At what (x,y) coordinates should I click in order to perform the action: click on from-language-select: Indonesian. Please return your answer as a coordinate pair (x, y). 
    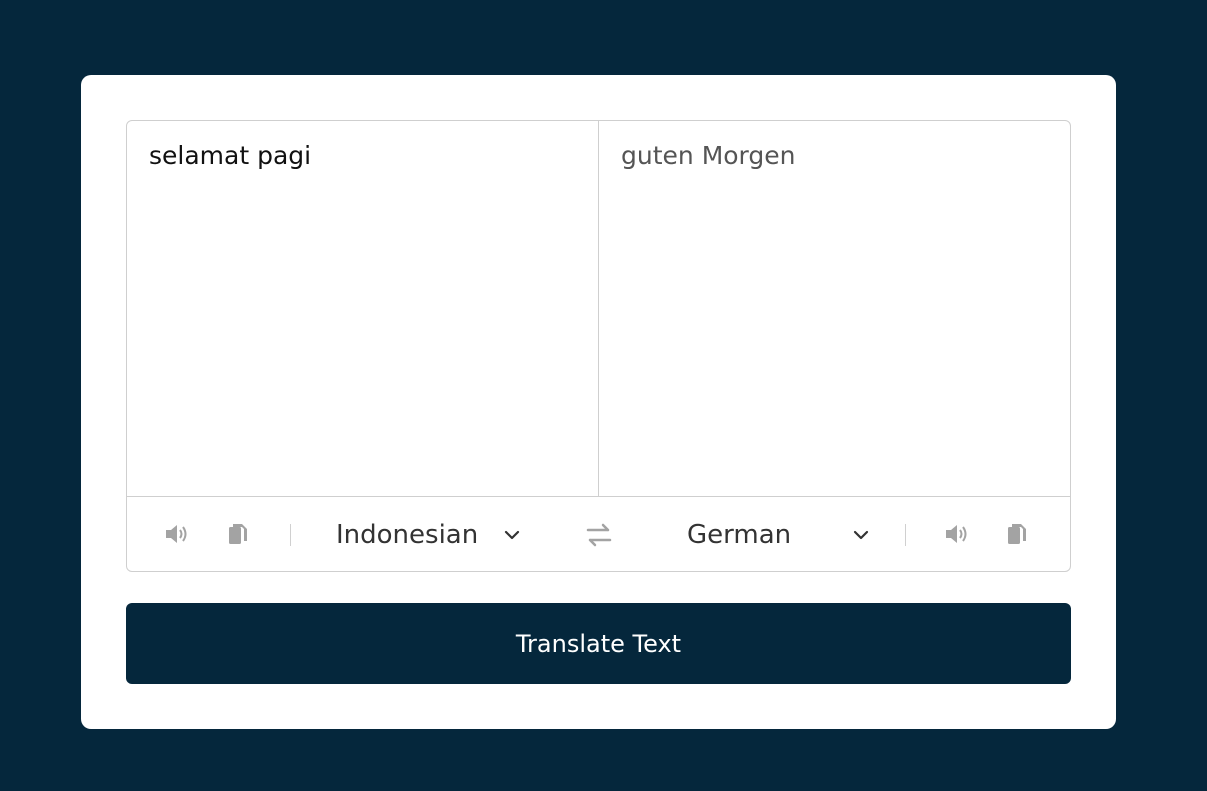
    Looking at the image, I should click on (431, 535).